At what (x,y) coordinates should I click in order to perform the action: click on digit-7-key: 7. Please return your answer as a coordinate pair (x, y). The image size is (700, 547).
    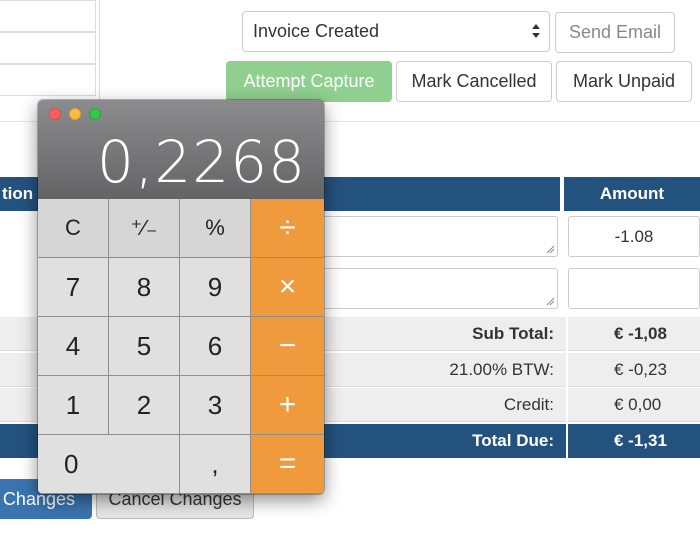
    Looking at the image, I should click on (73, 287).